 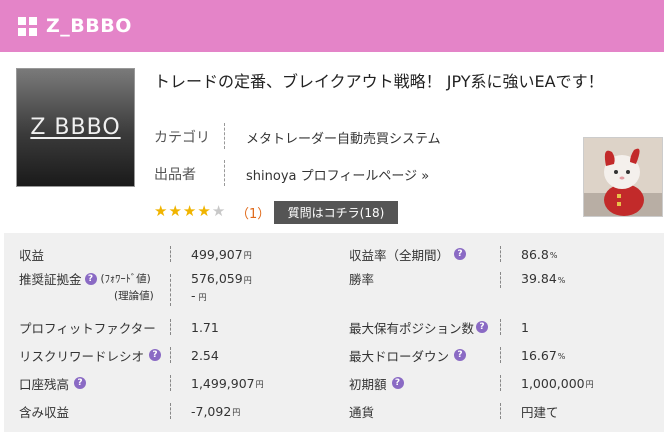 I want to click on margin-theory-label: (理論値), so click(x=134, y=296).